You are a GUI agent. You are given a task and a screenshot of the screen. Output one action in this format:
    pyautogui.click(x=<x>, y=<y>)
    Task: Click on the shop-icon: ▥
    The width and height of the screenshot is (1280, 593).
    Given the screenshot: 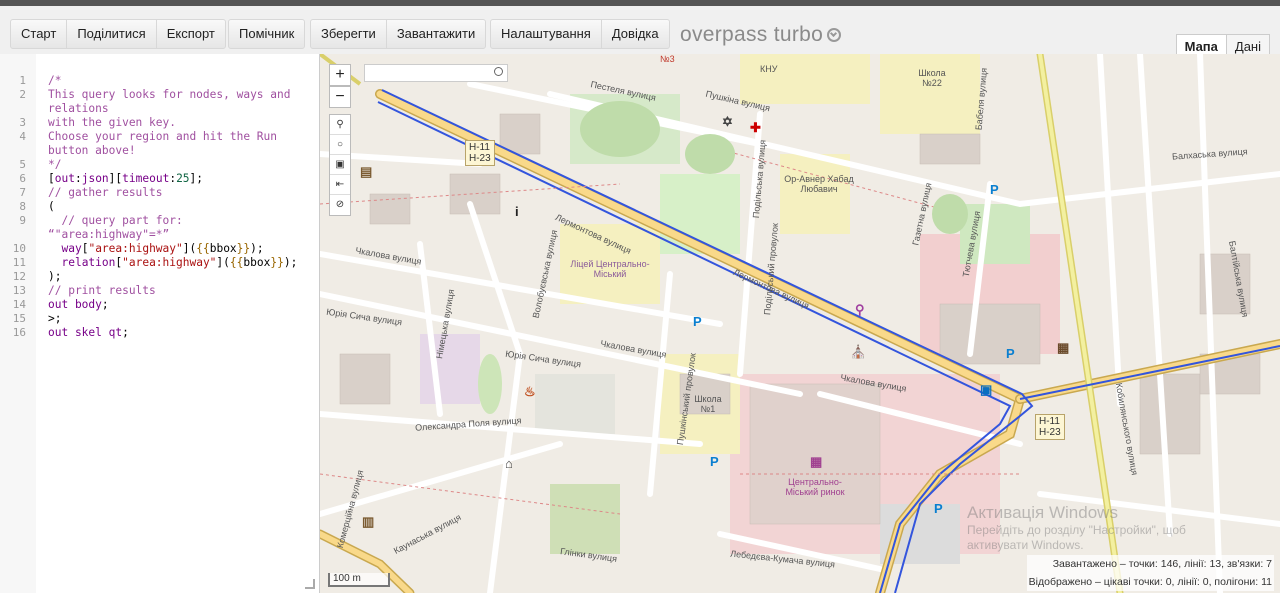 What is the action you would take?
    pyautogui.click(x=368, y=521)
    